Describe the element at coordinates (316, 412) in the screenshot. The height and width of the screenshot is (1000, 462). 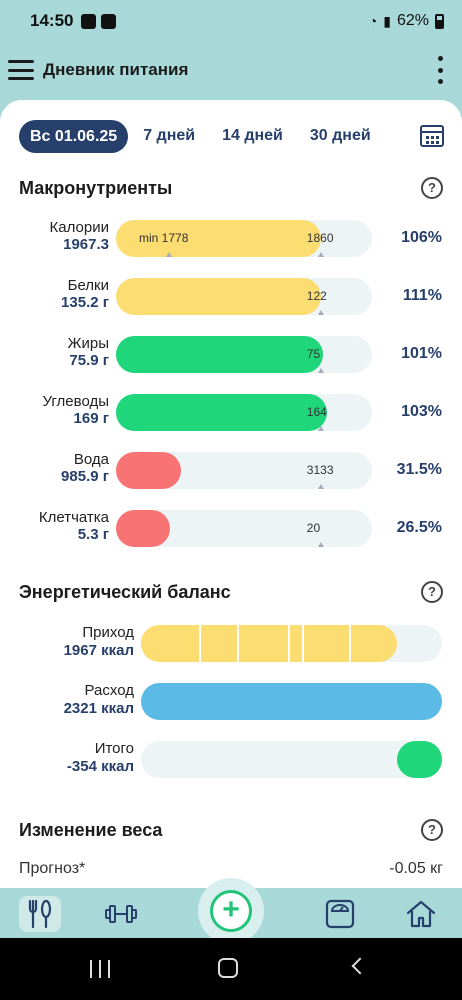
I see `macro-target-label: 164` at that location.